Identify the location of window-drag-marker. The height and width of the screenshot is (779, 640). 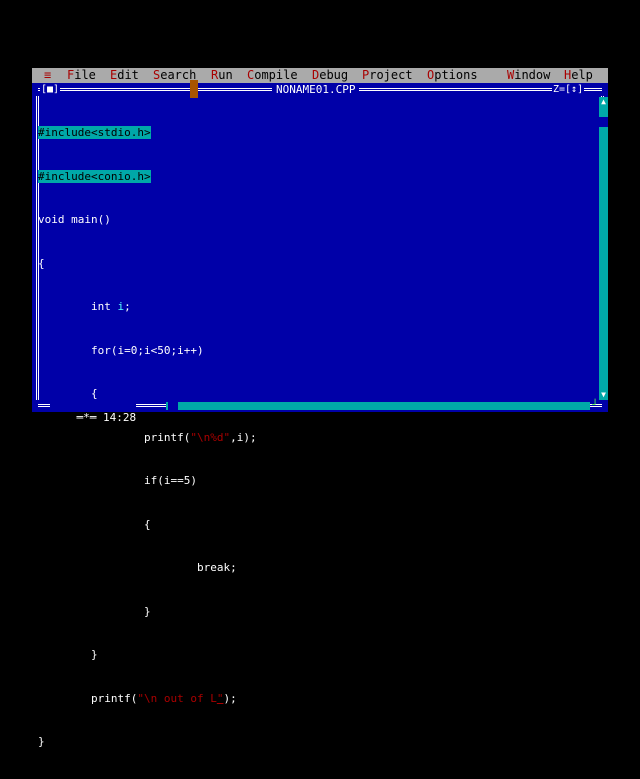
(194, 89).